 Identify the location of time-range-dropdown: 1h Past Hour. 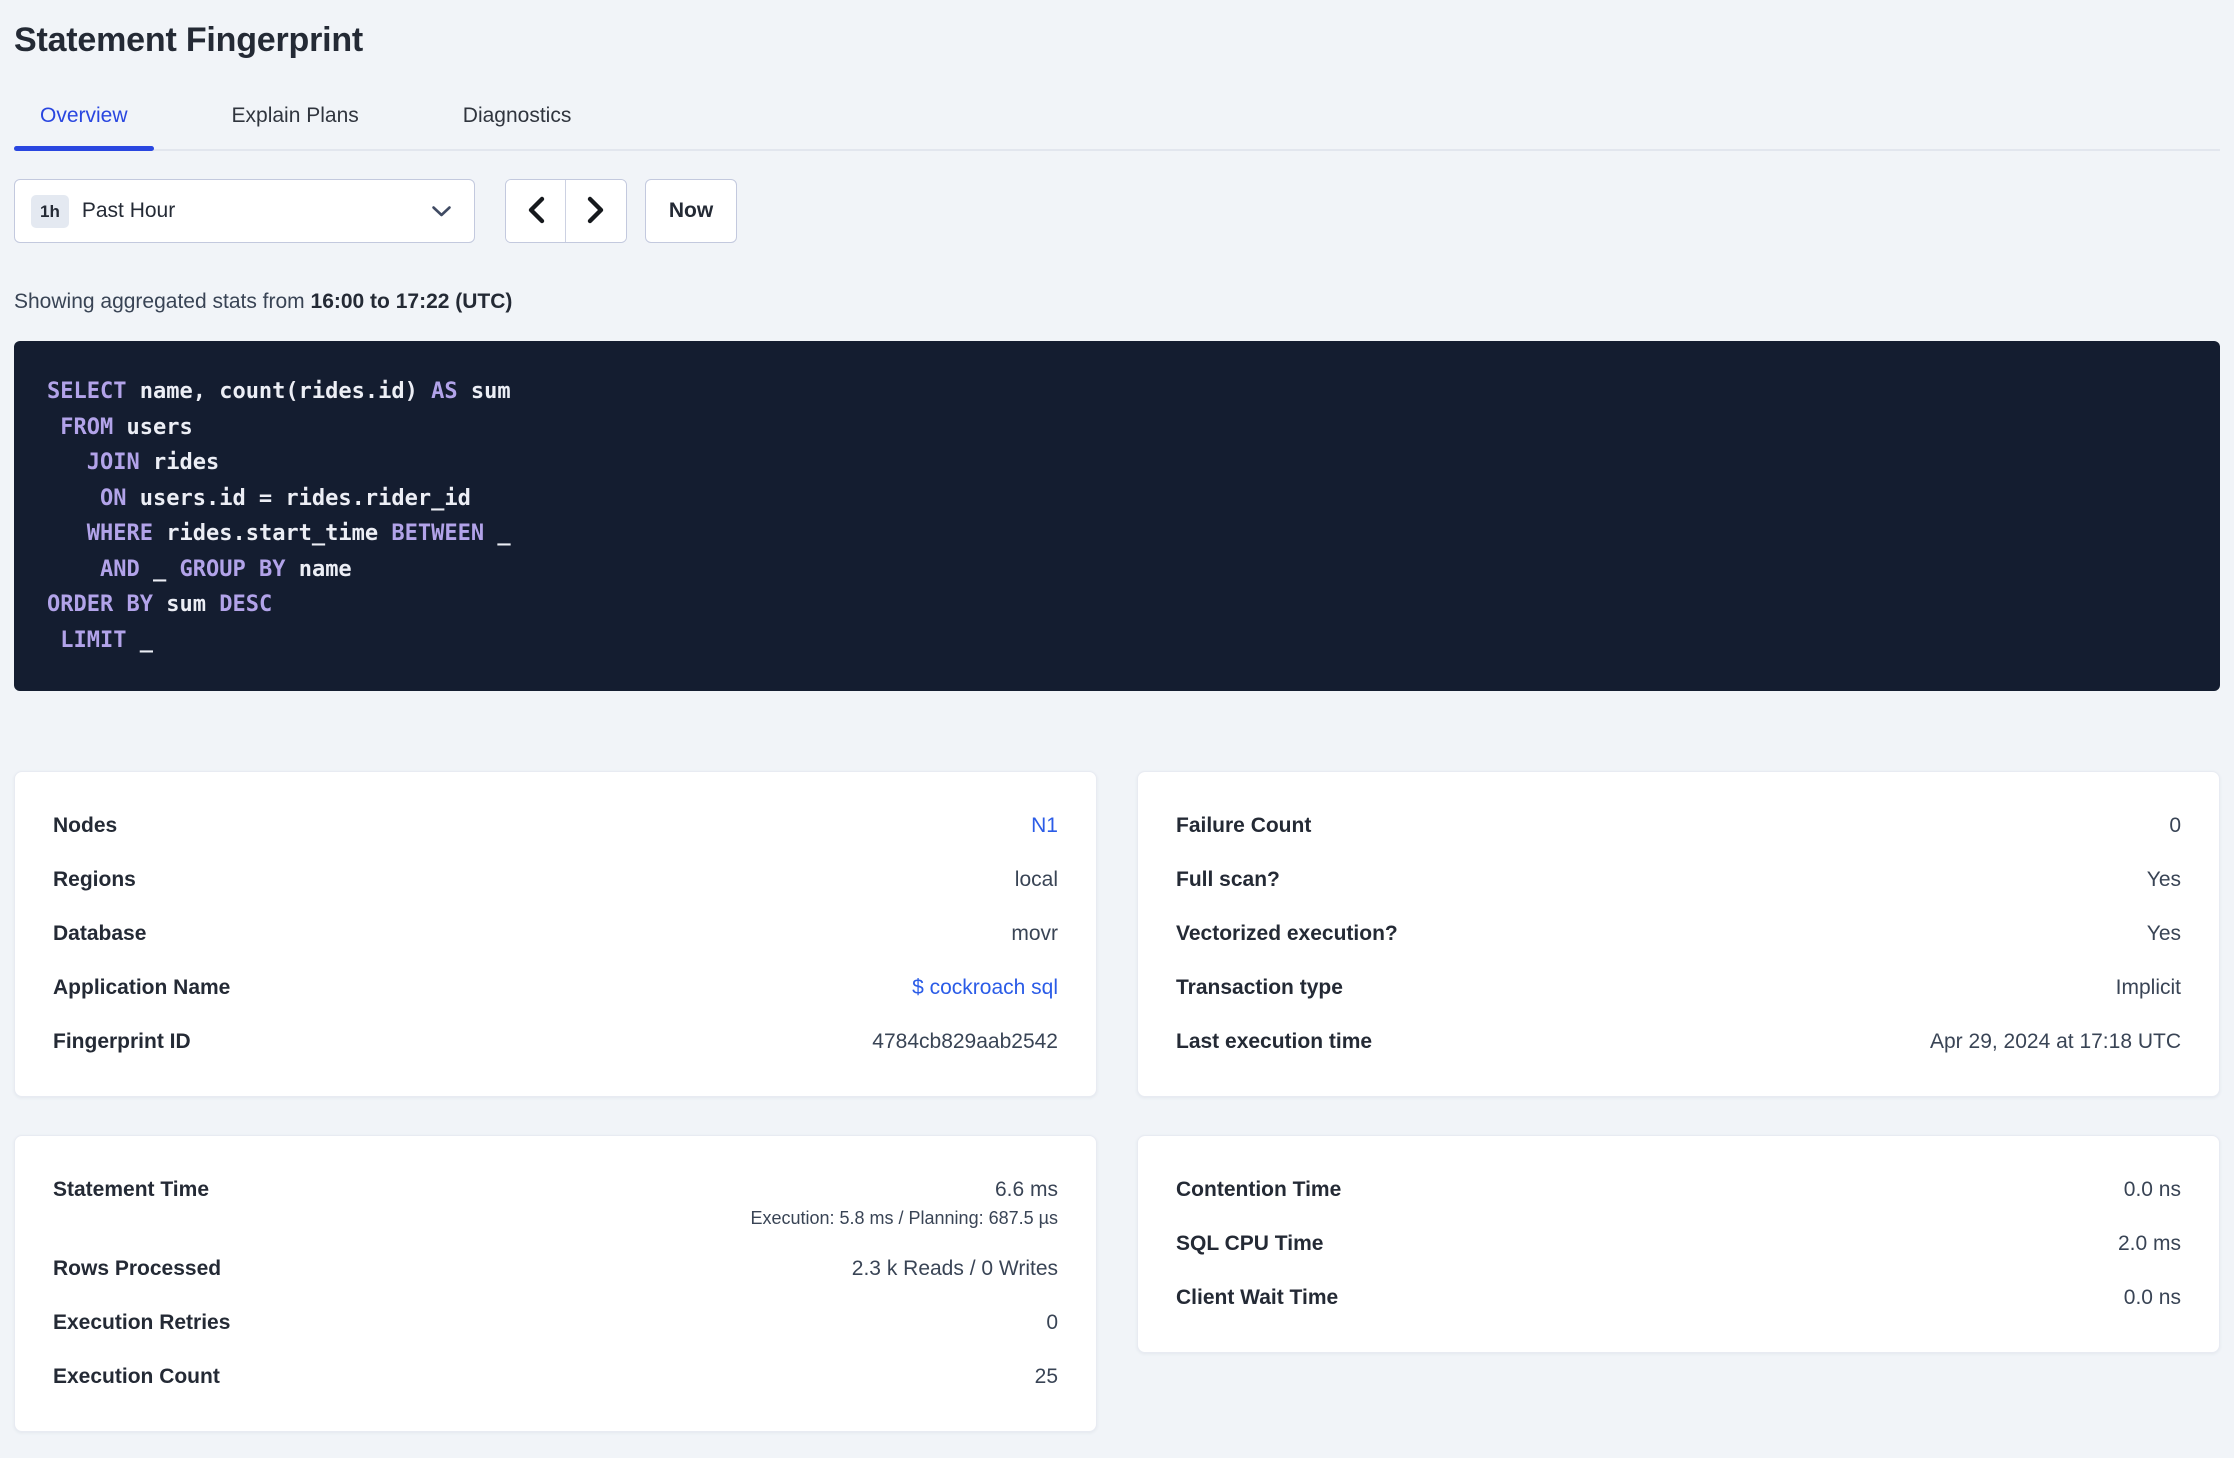
(244, 211).